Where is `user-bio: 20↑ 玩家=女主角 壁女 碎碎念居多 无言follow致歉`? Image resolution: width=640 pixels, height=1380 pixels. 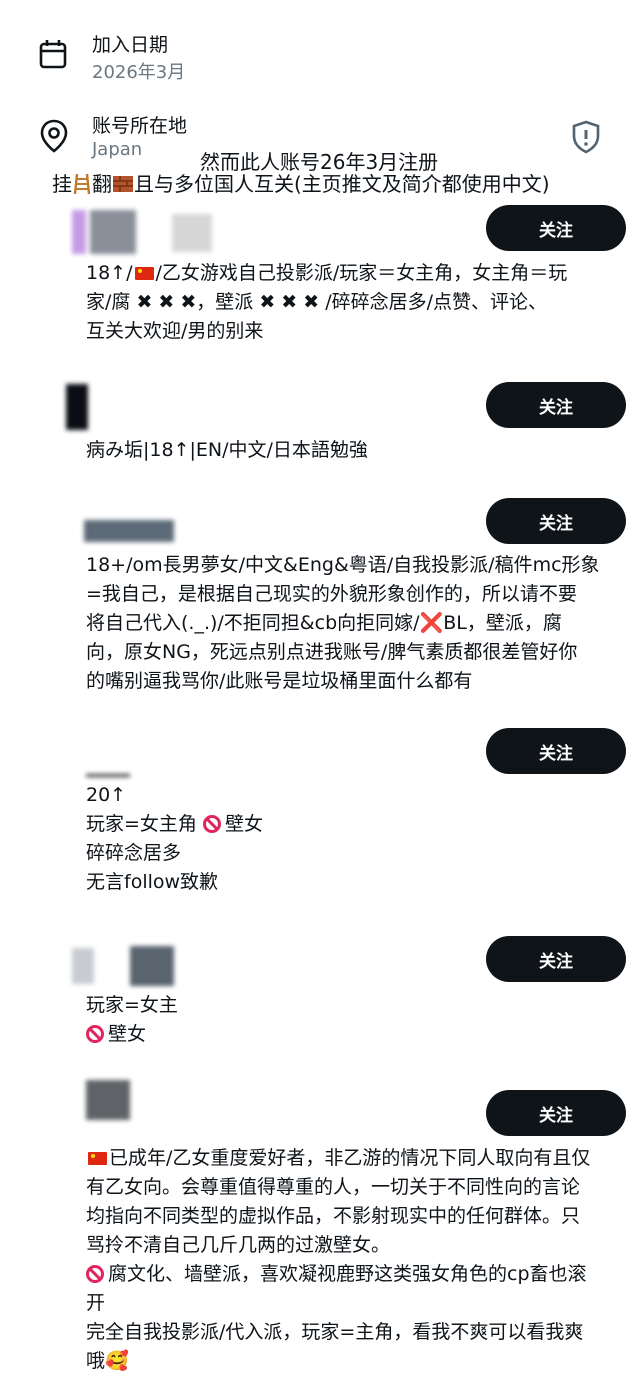
user-bio: 20↑ 玩家=女主角 壁女 碎碎念居多 无言follow致歉 is located at coordinates (358, 839).